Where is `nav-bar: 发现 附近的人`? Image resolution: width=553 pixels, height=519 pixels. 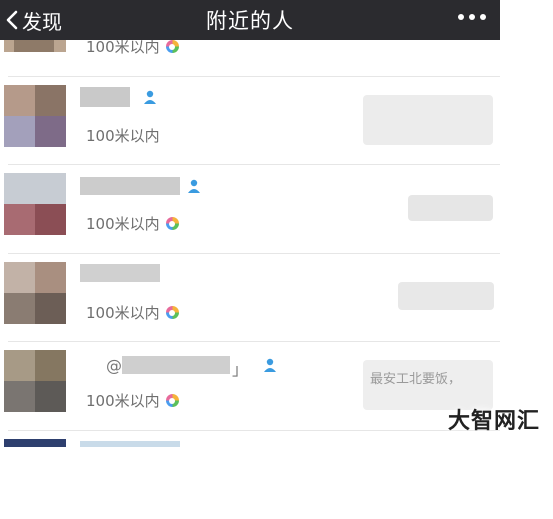
nav-bar: 发现 附近的人 is located at coordinates (250, 20).